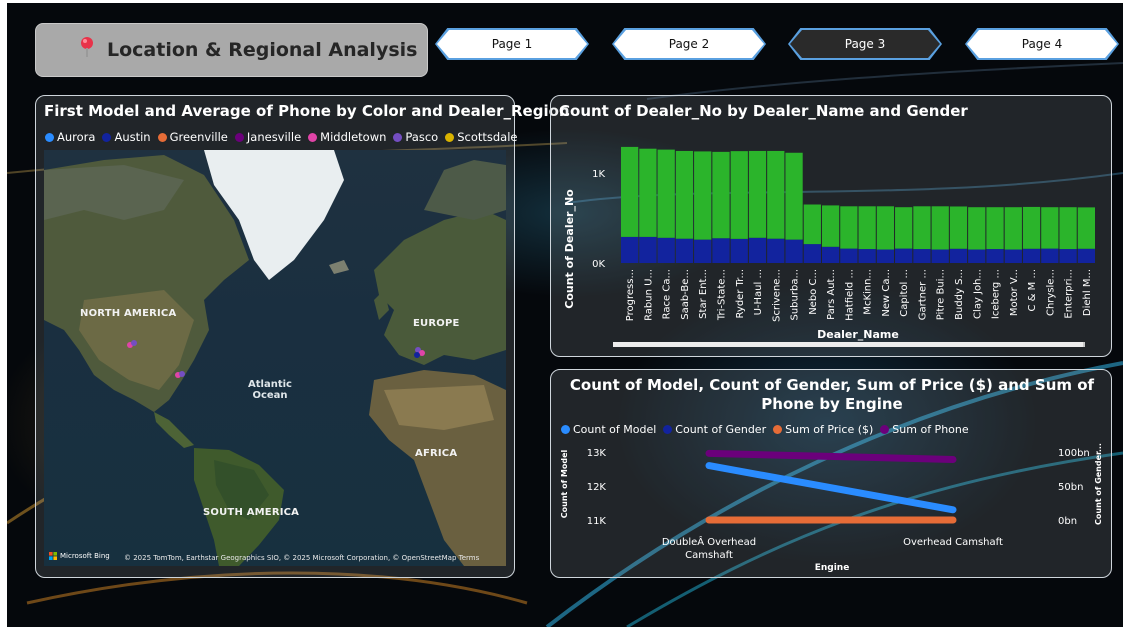  I want to click on line-left-tick: 12K, so click(597, 487).